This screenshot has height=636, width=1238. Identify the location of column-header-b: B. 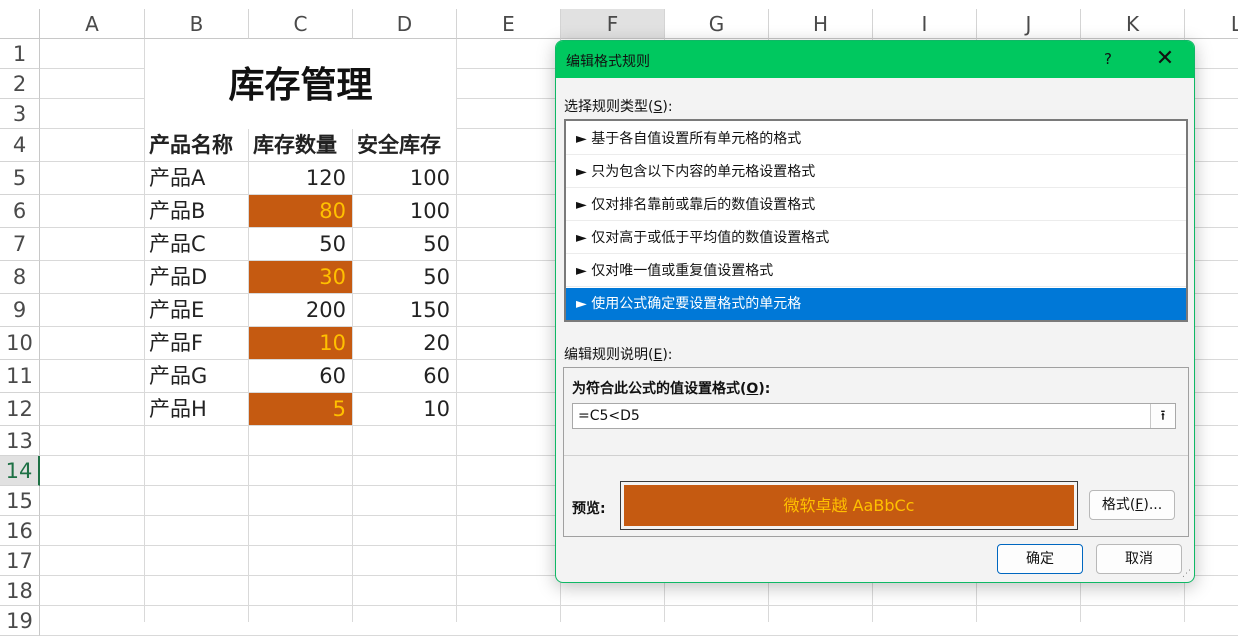
(197, 24).